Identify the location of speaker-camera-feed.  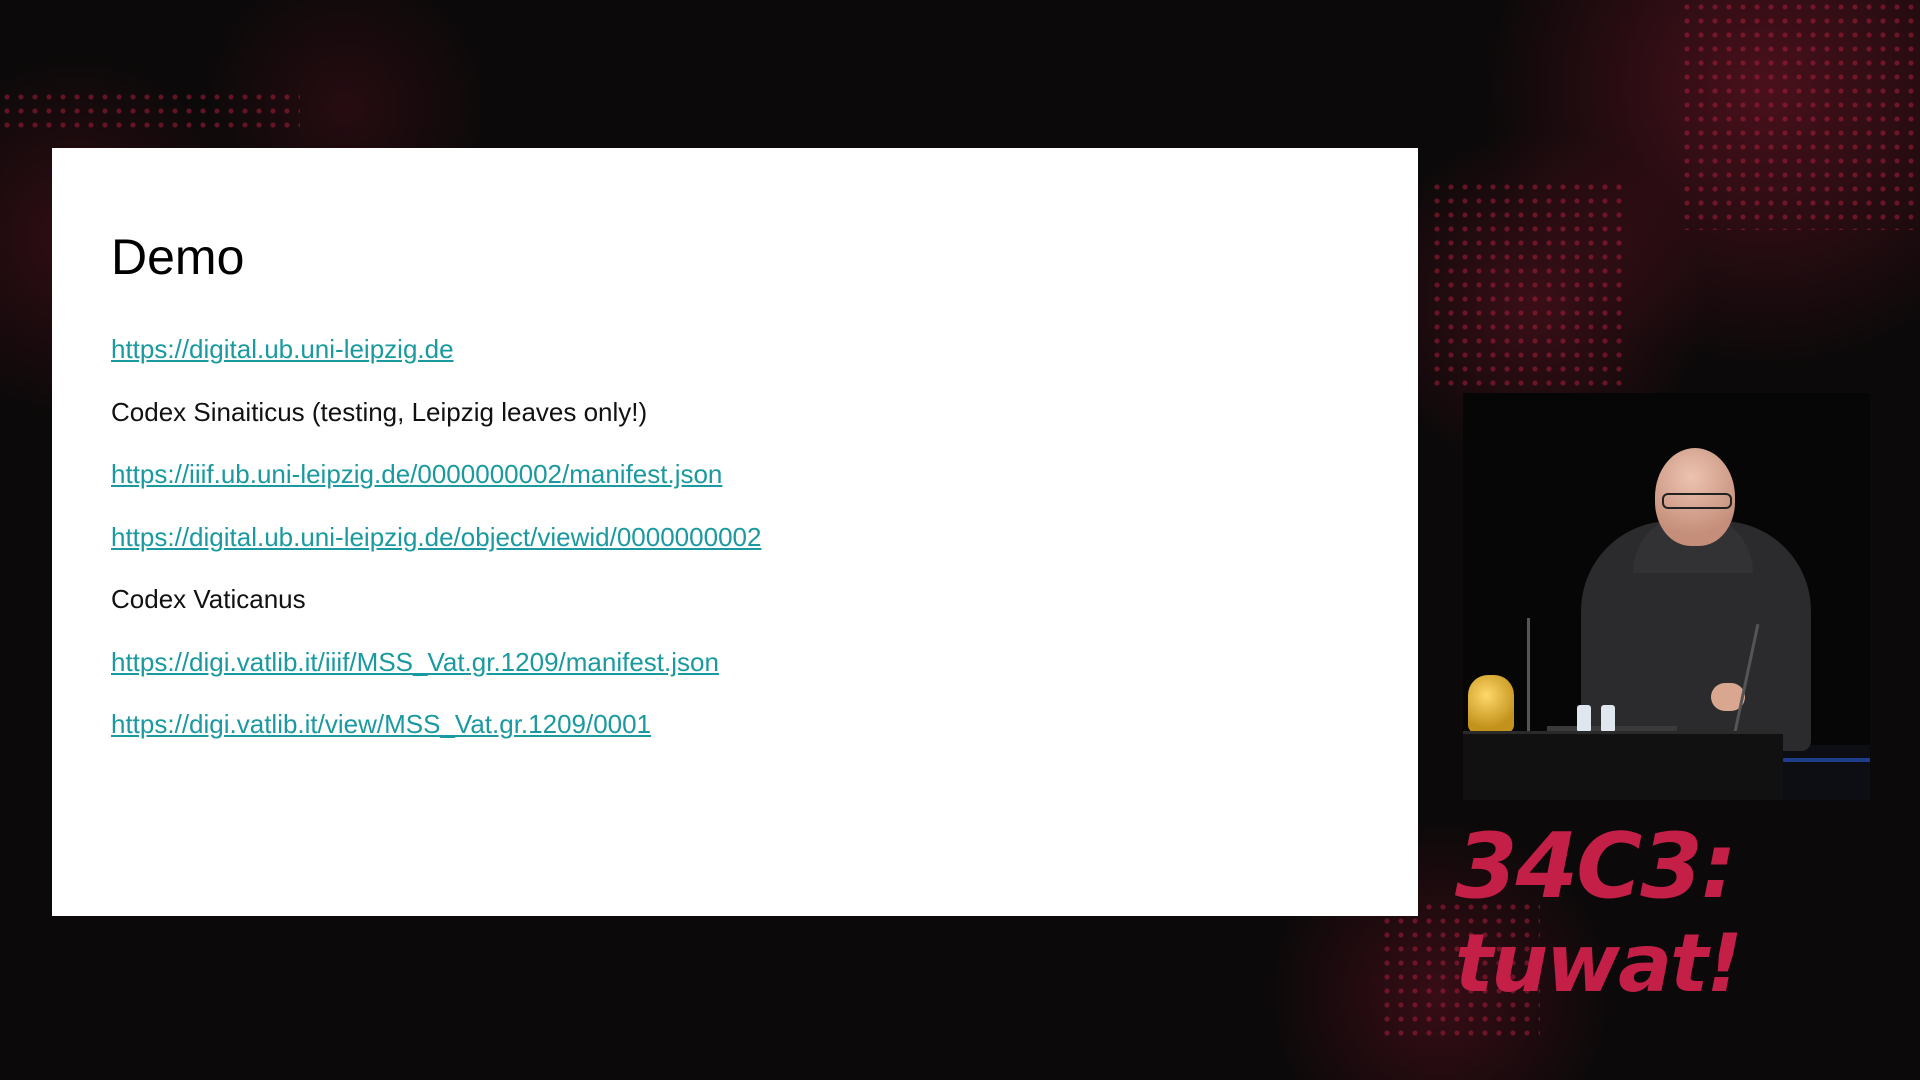
(1666, 596).